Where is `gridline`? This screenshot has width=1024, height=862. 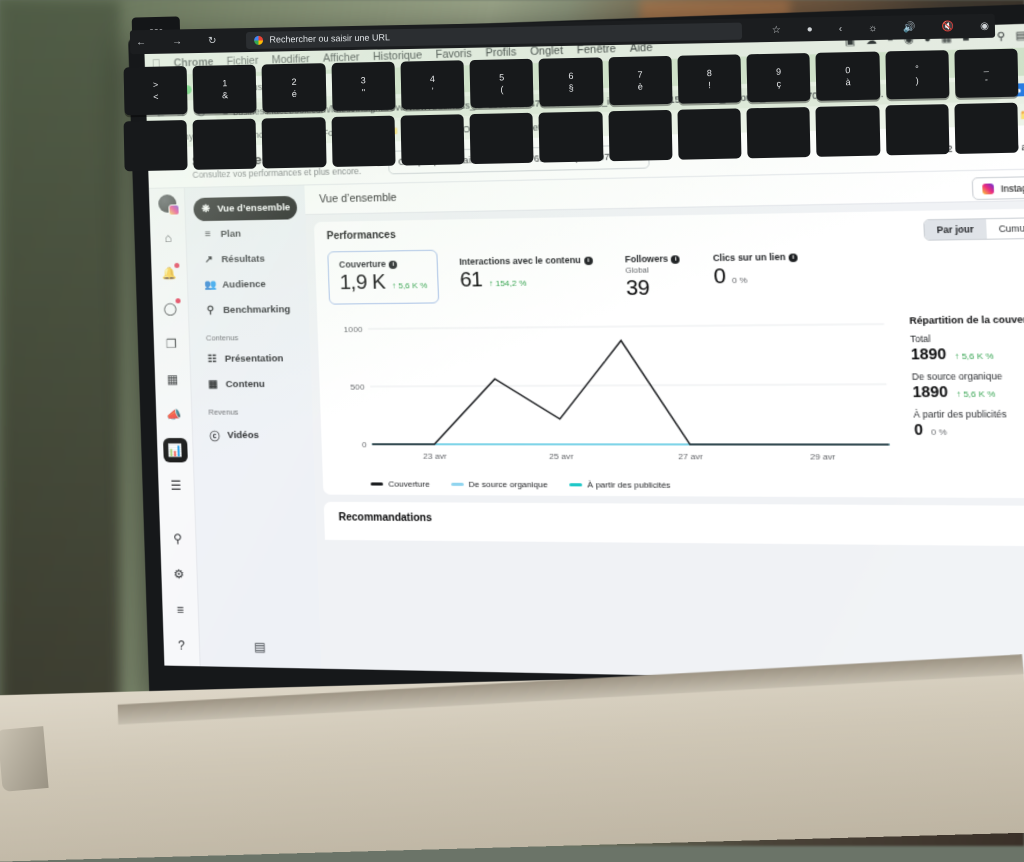 gridline is located at coordinates (628, 385).